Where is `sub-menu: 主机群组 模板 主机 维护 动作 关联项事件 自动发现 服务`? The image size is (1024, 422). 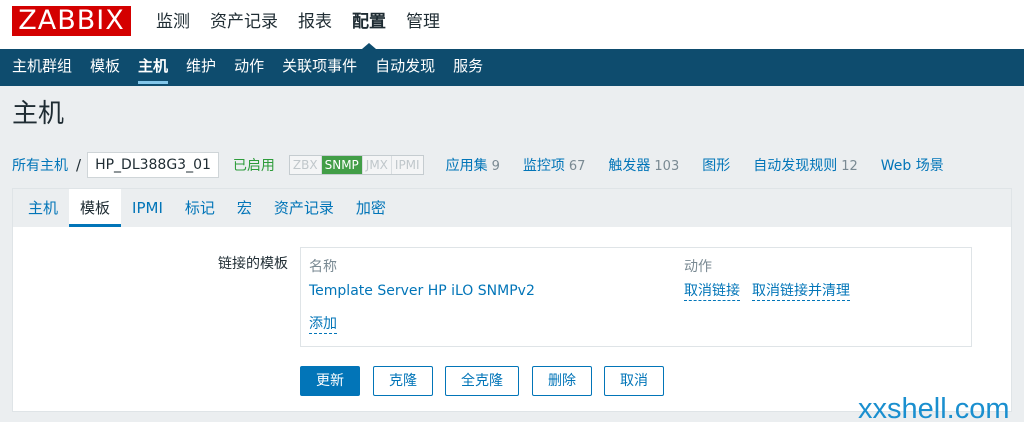 sub-menu: 主机群组 模板 主机 维护 动作 关联项事件 自动发现 服务 is located at coordinates (512, 67).